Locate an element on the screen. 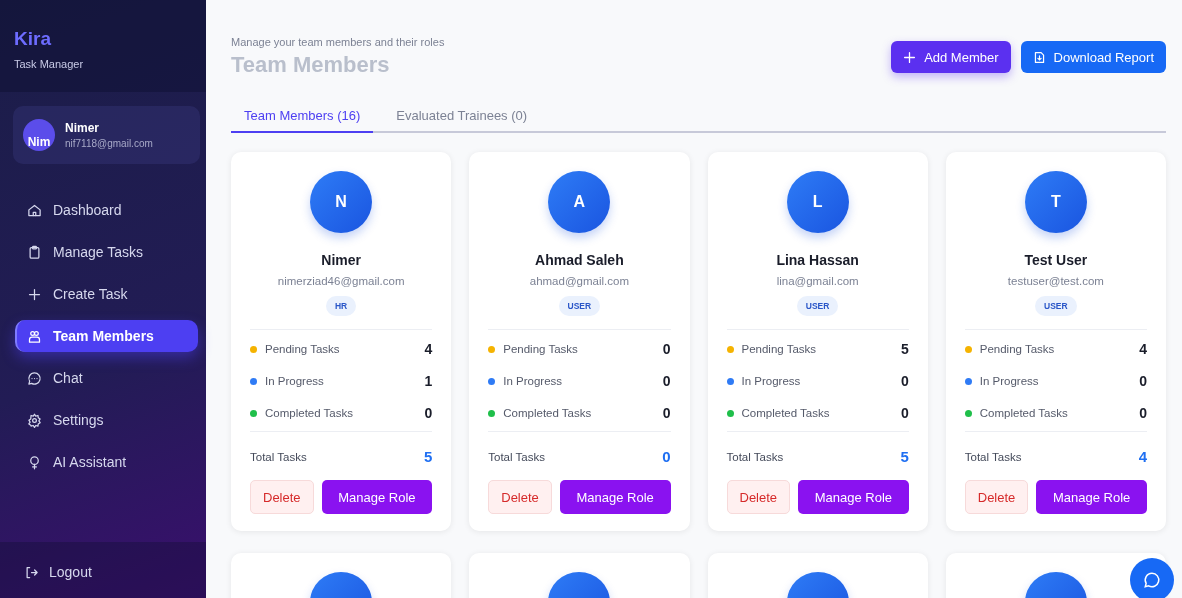 This screenshot has height=598, width=1182. chat-button is located at coordinates (1152, 578).